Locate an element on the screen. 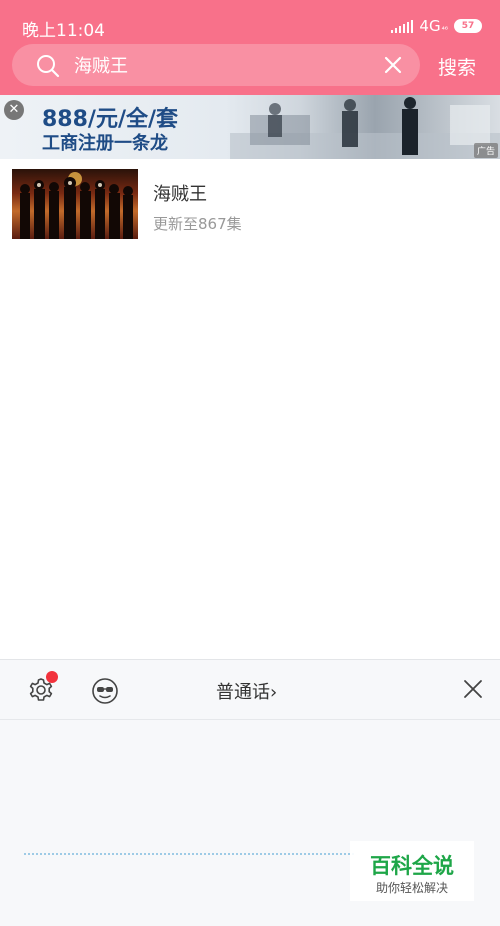  characters-image is located at coordinates (76, 205).